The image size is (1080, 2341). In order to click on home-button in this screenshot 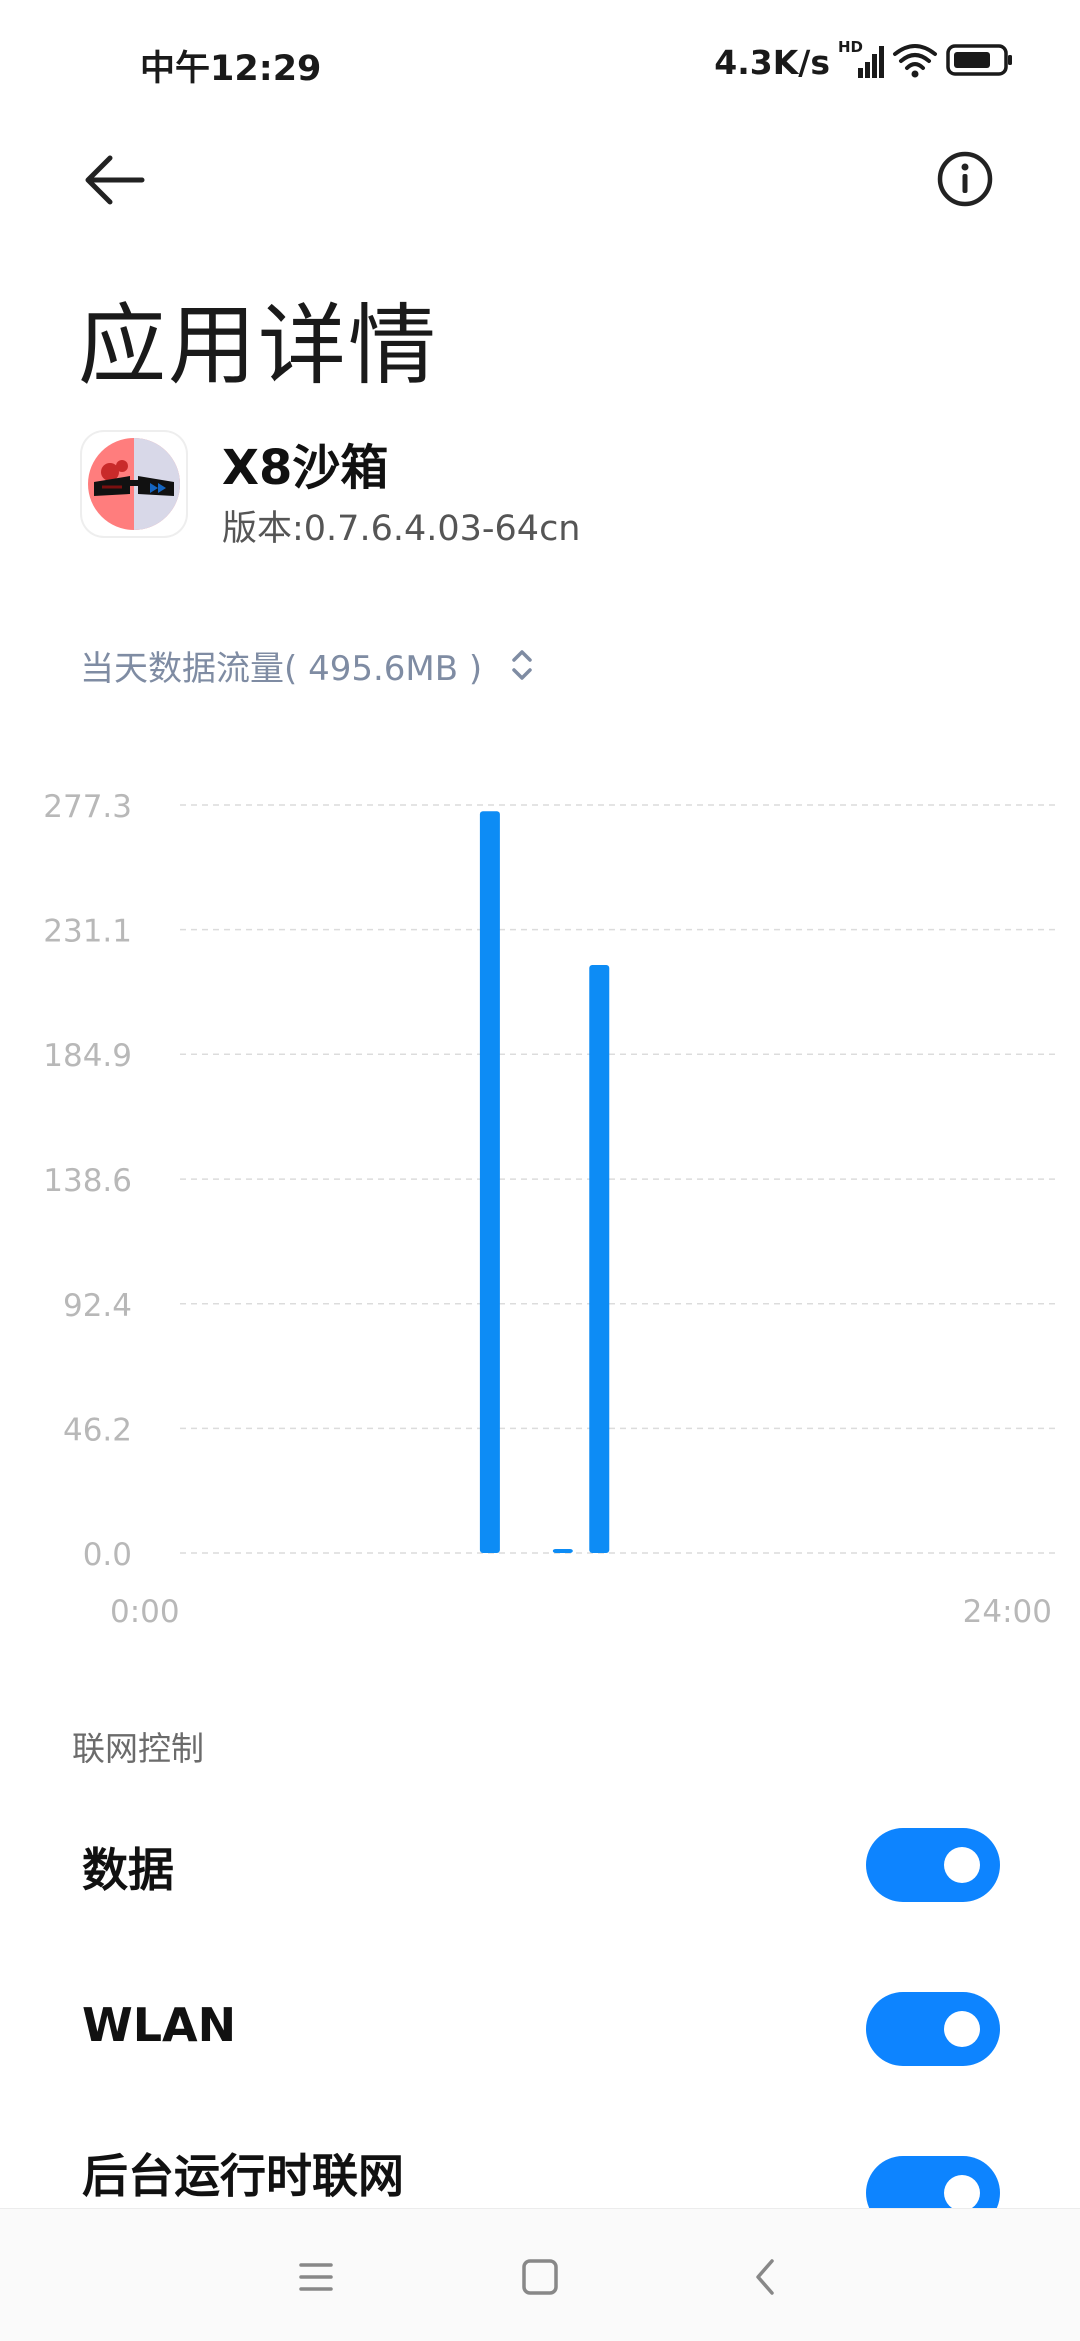, I will do `click(540, 2277)`.